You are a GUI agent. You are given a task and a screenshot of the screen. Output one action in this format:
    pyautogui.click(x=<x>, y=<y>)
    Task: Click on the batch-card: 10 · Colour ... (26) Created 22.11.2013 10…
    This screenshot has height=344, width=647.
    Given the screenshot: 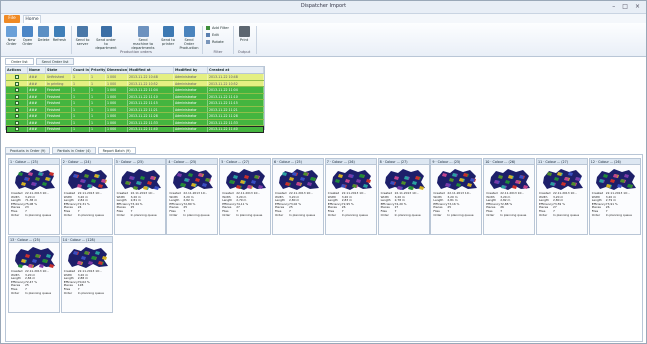 What is the action you would take?
    pyautogui.click(x=509, y=196)
    